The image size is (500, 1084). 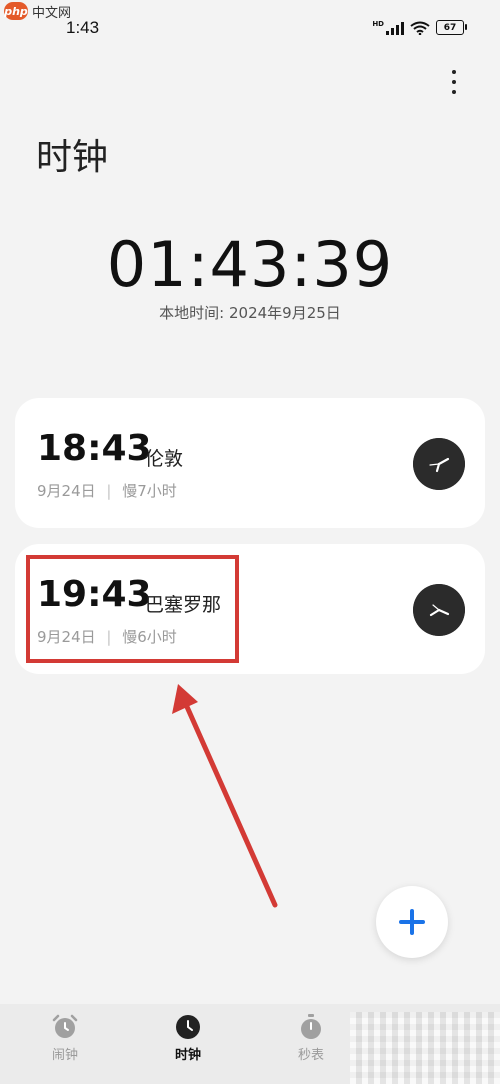 What do you see at coordinates (310, 1055) in the screenshot?
I see `nav-label: 秒表` at bounding box center [310, 1055].